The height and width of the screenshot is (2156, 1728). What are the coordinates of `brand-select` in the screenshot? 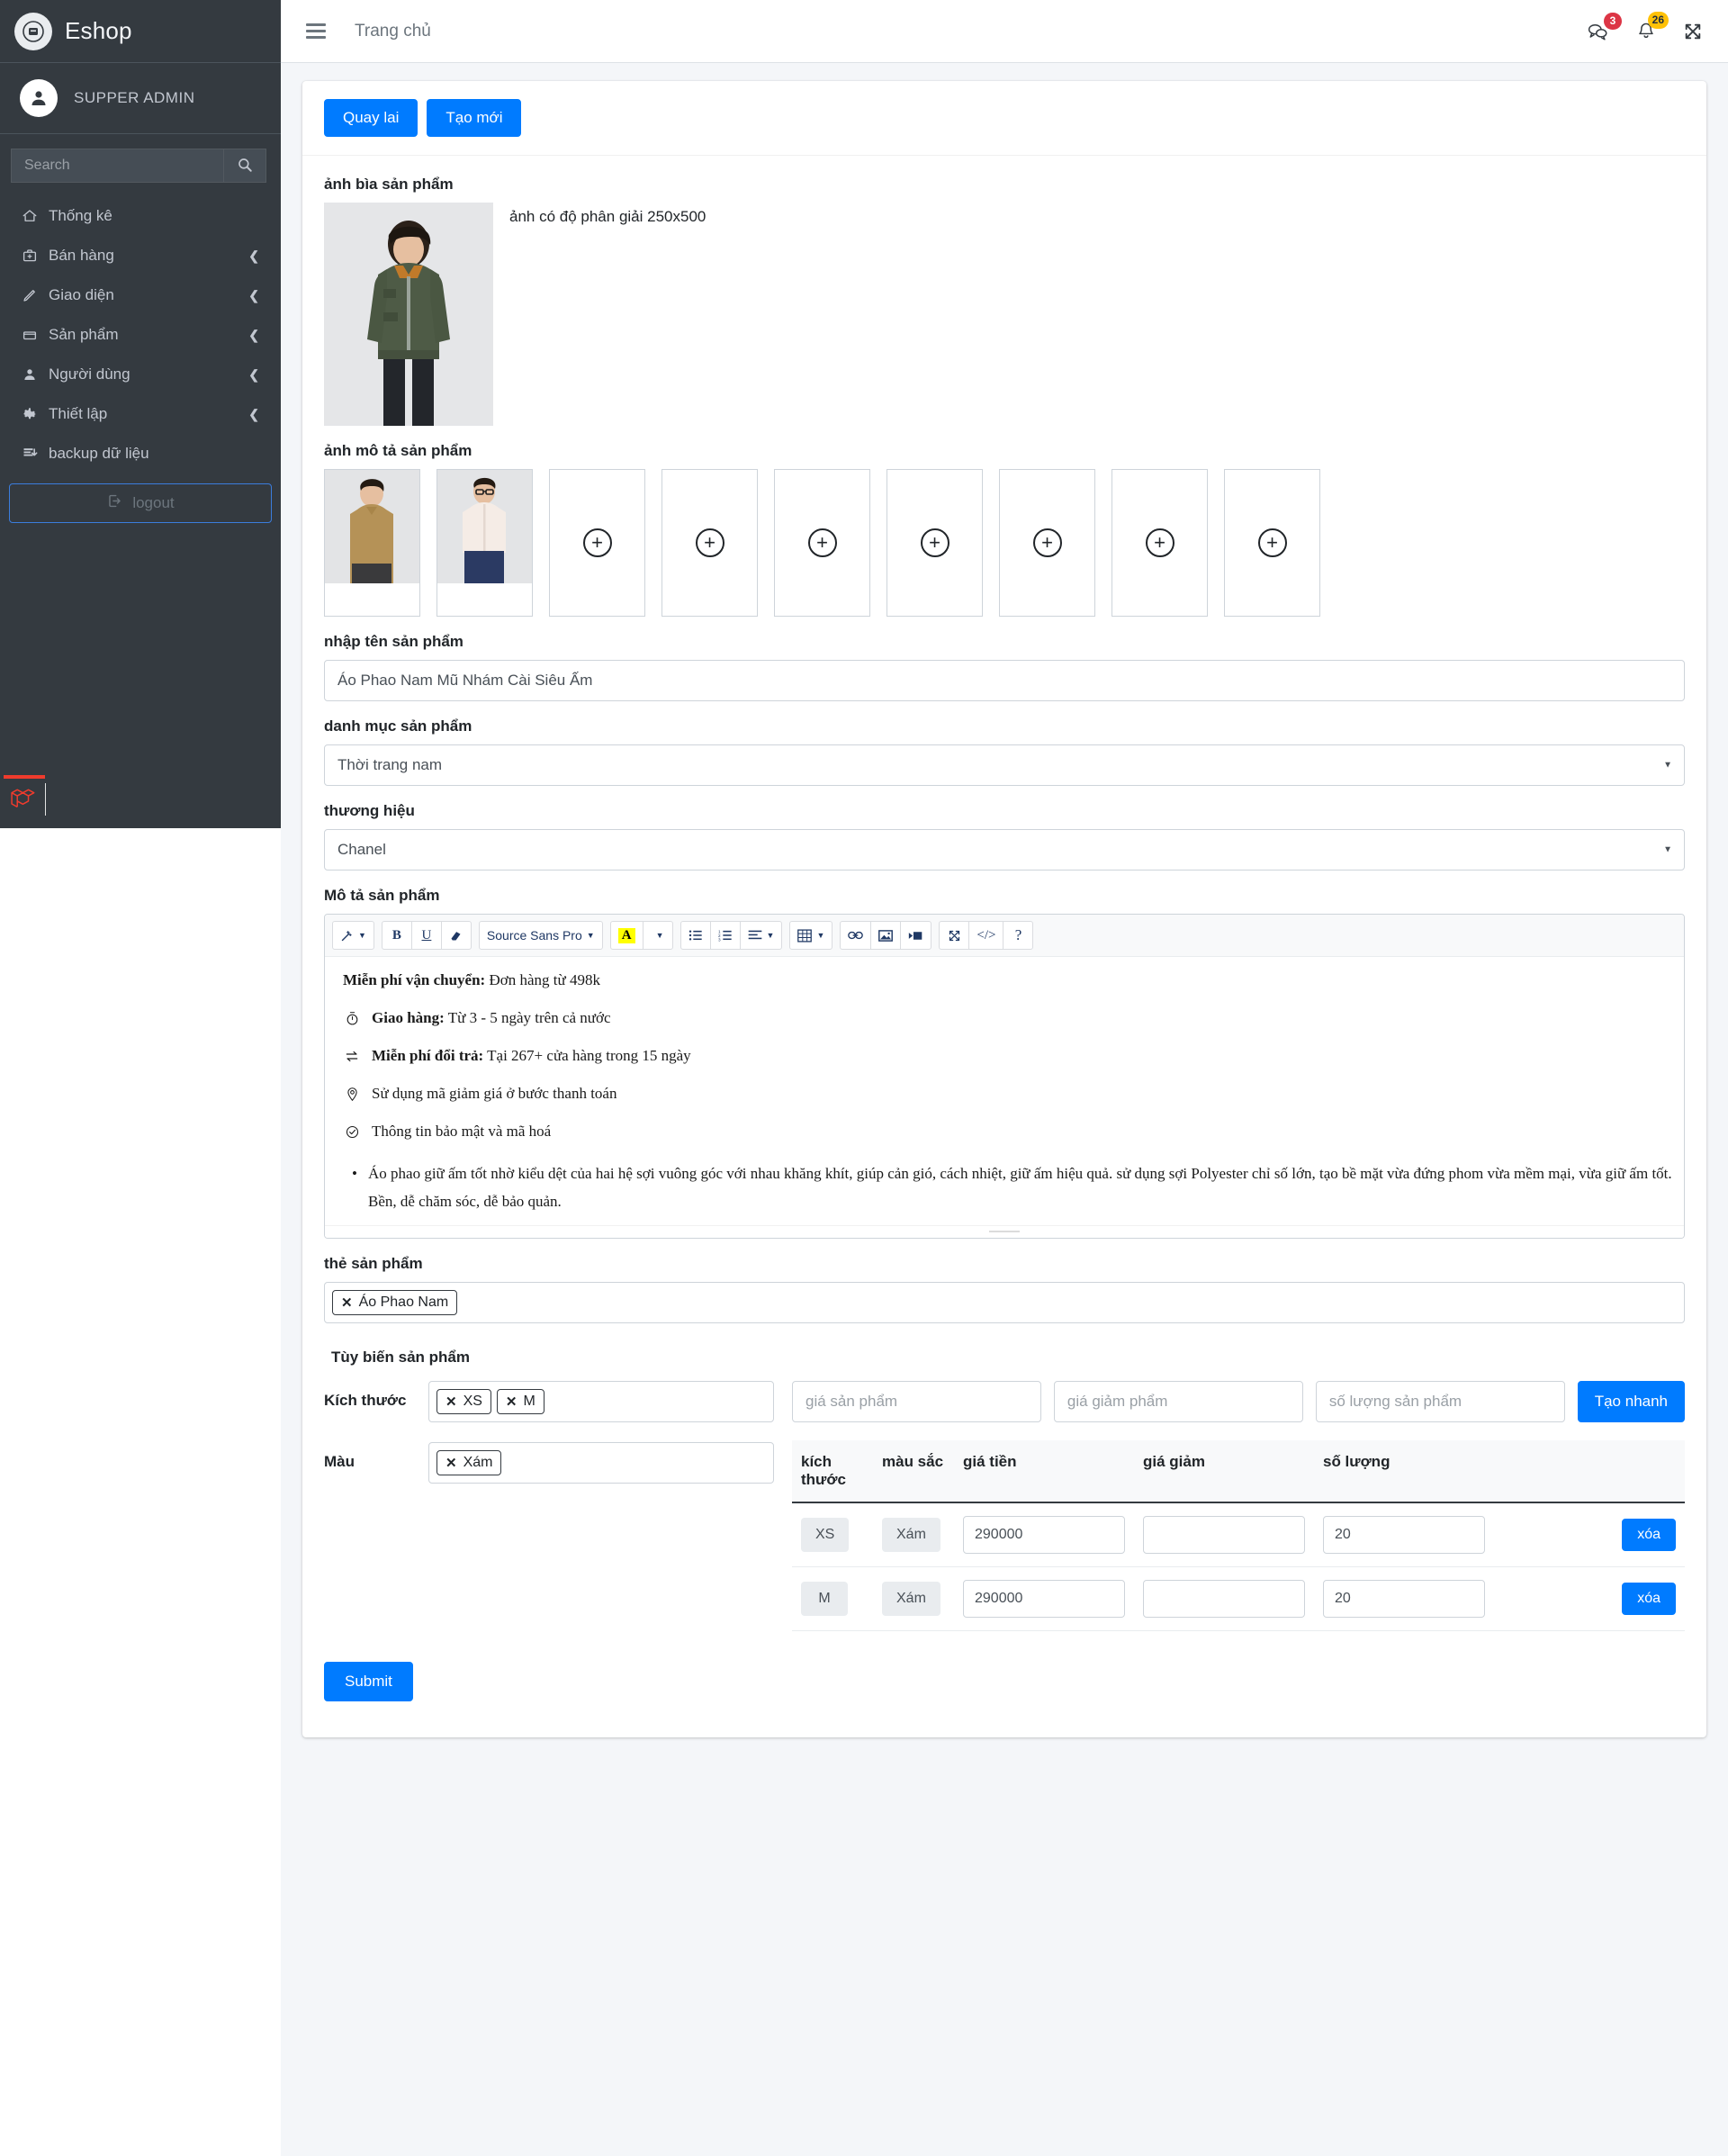 It's located at (1004, 850).